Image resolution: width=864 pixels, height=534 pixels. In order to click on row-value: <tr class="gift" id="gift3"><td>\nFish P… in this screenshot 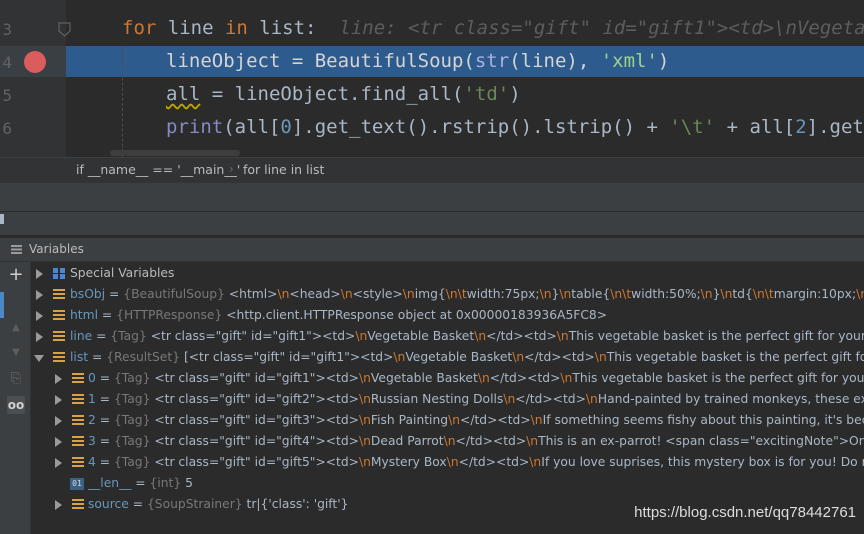, I will do `click(509, 420)`.